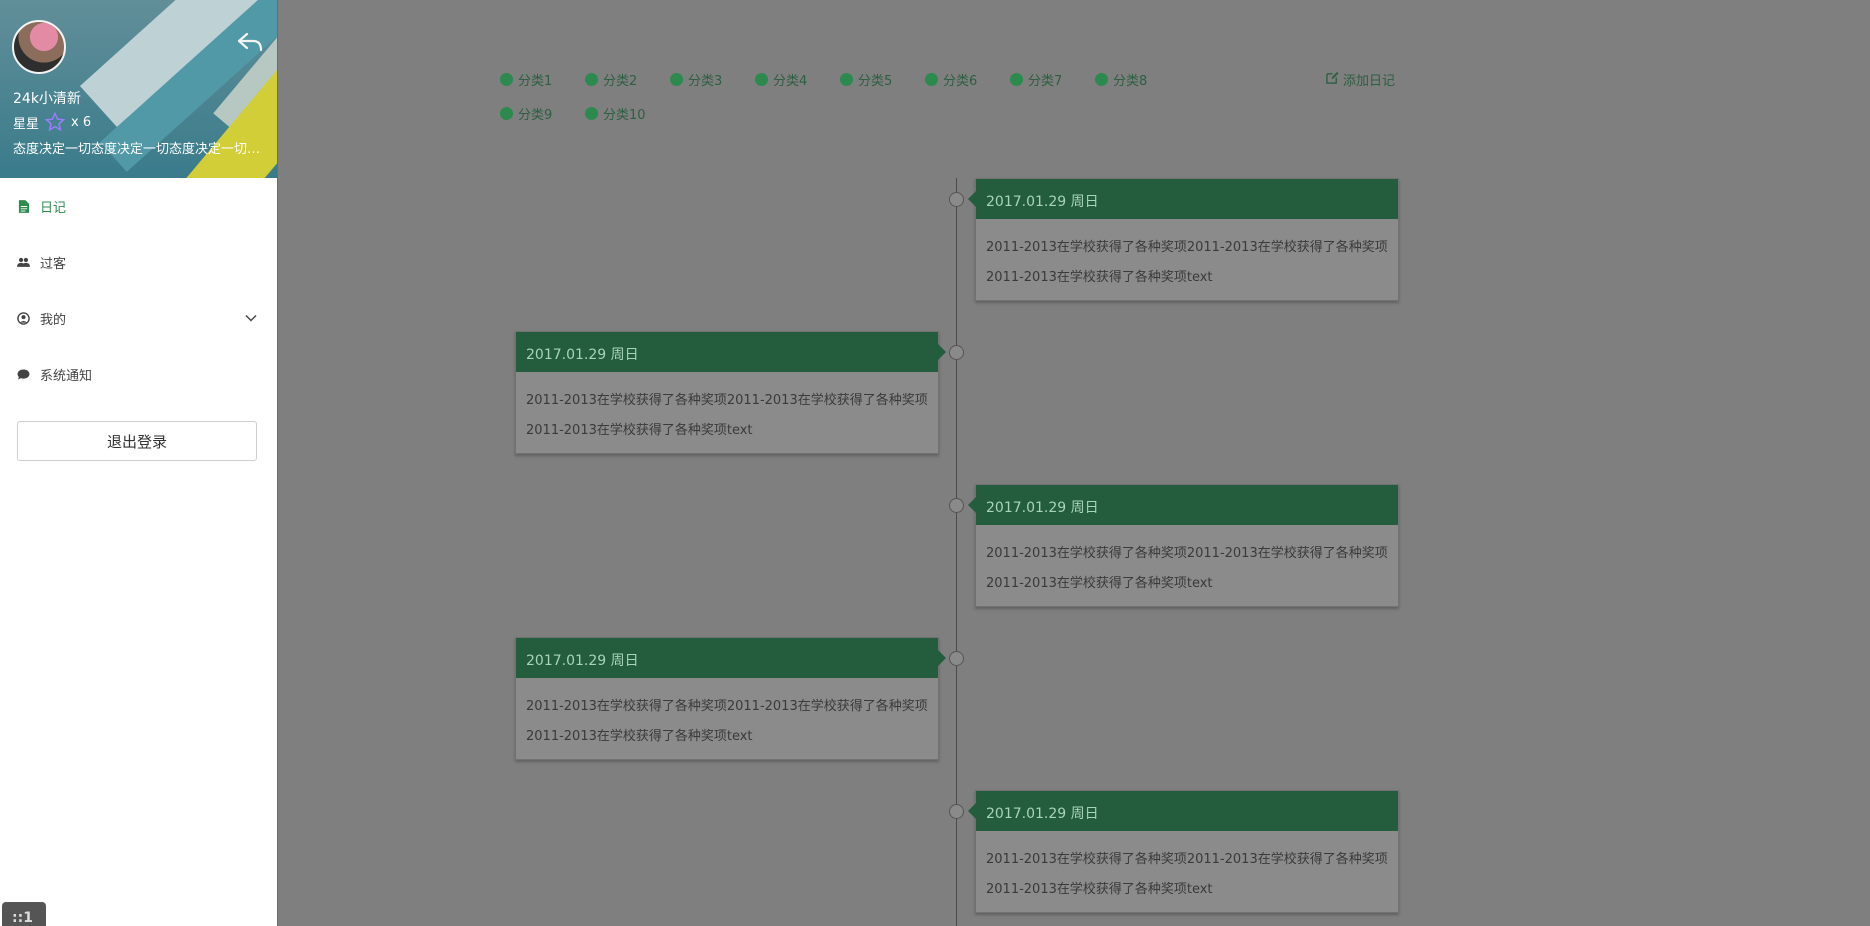 The height and width of the screenshot is (926, 1870). Describe the element at coordinates (251, 318) in the screenshot. I see `chevron-down-icon` at that location.